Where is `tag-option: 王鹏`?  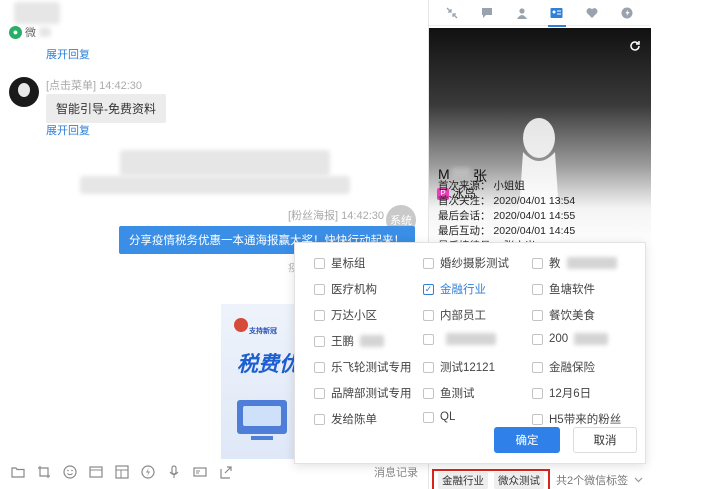 tag-option: 王鹏 is located at coordinates (349, 341).